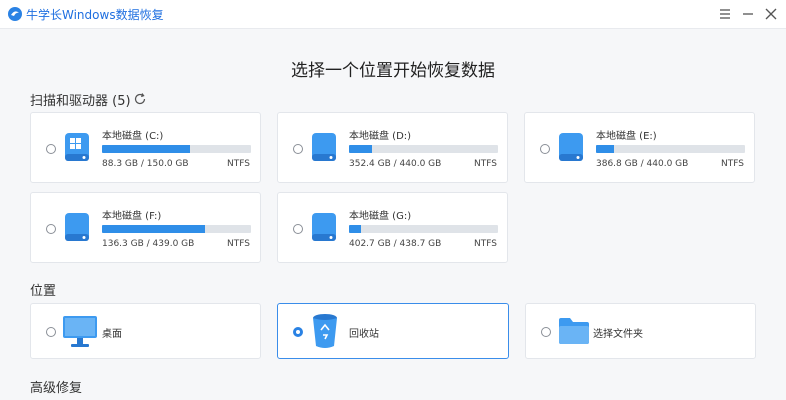 The image size is (786, 400). I want to click on app-logo-icon, so click(15, 14).